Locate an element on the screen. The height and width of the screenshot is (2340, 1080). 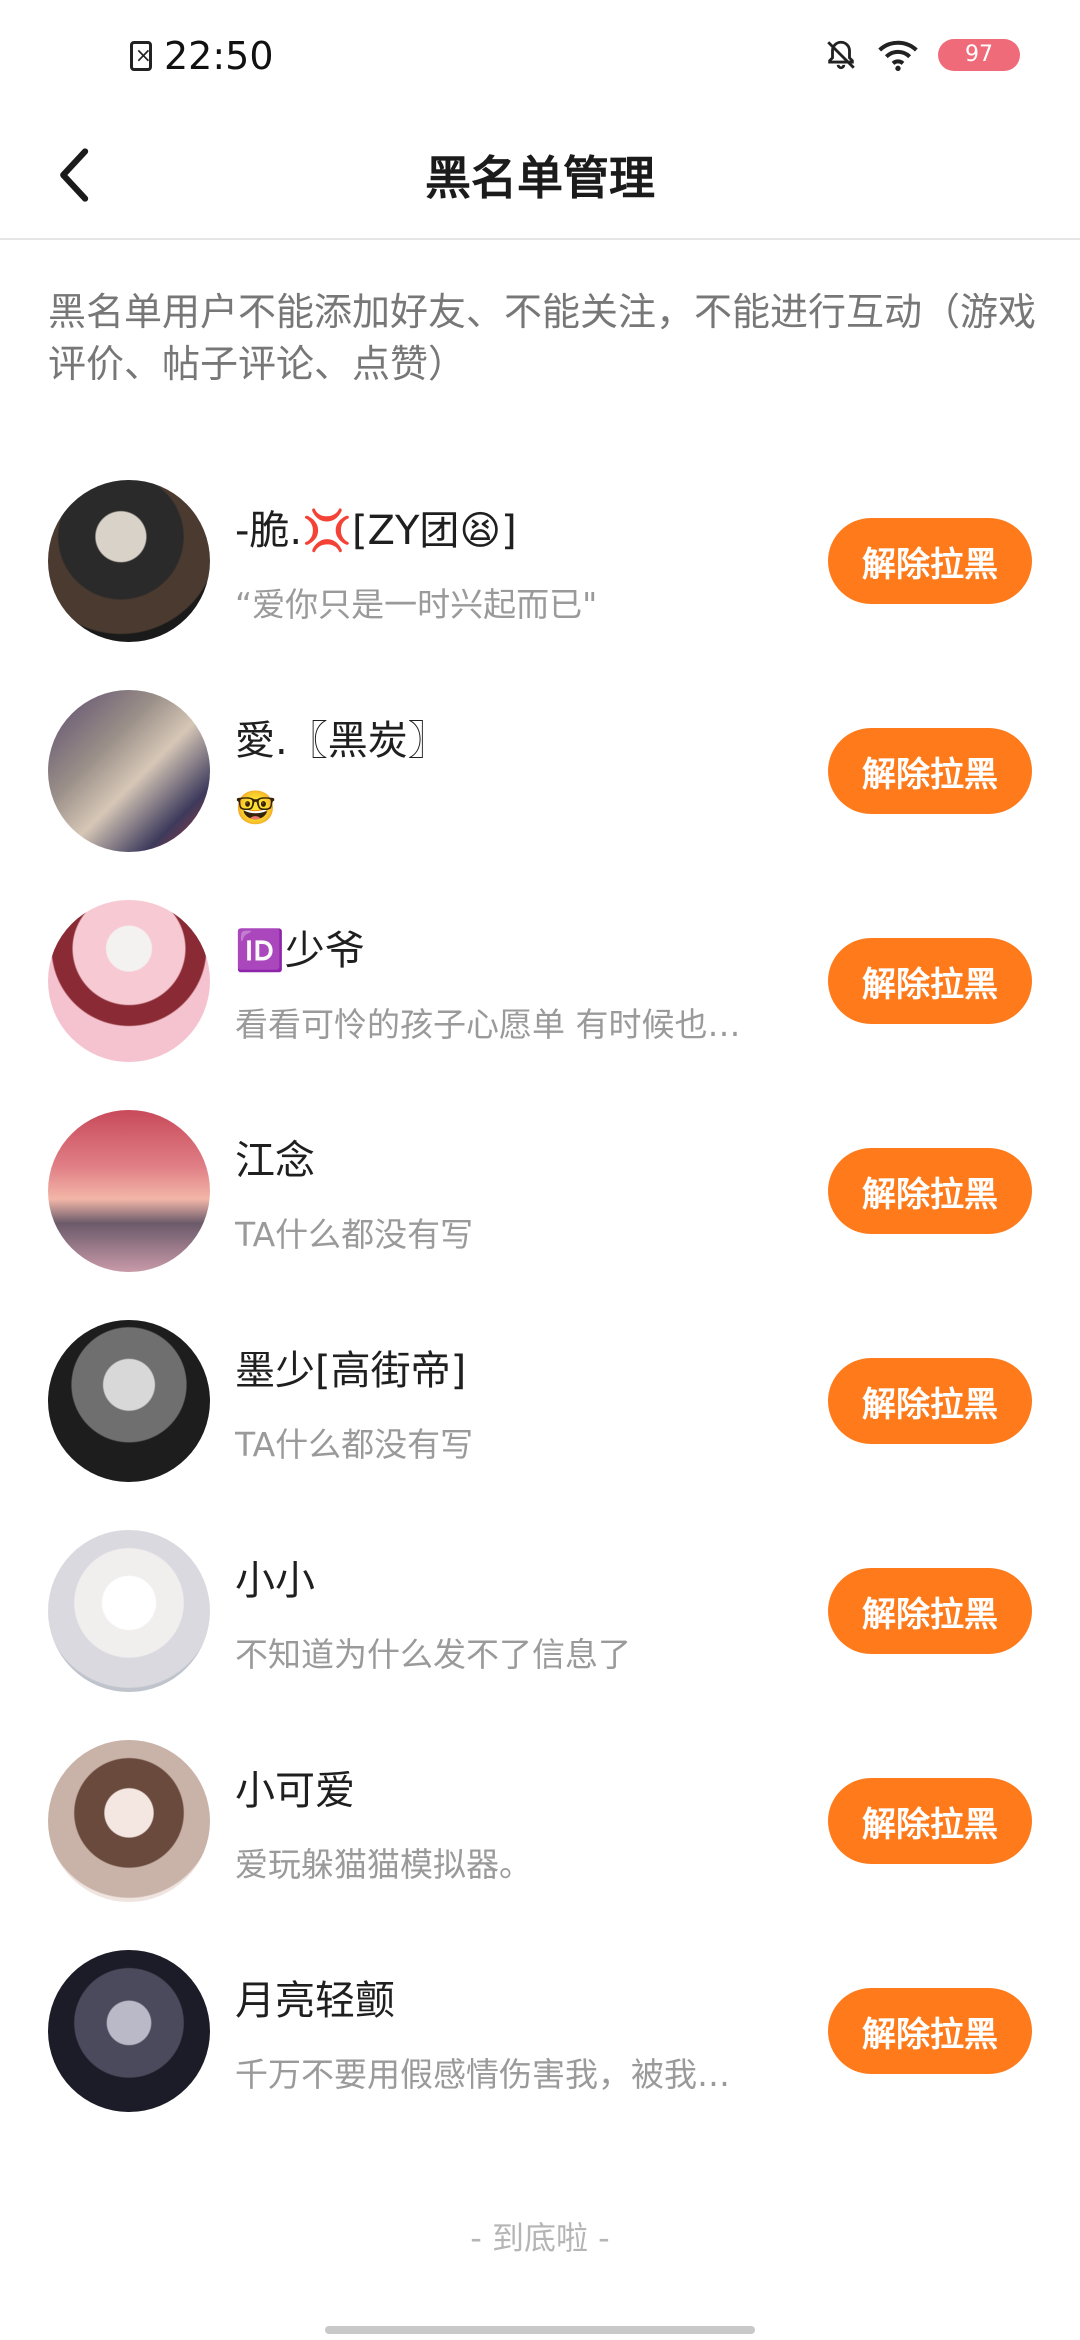
status-time: 22:50 is located at coordinates (219, 56).